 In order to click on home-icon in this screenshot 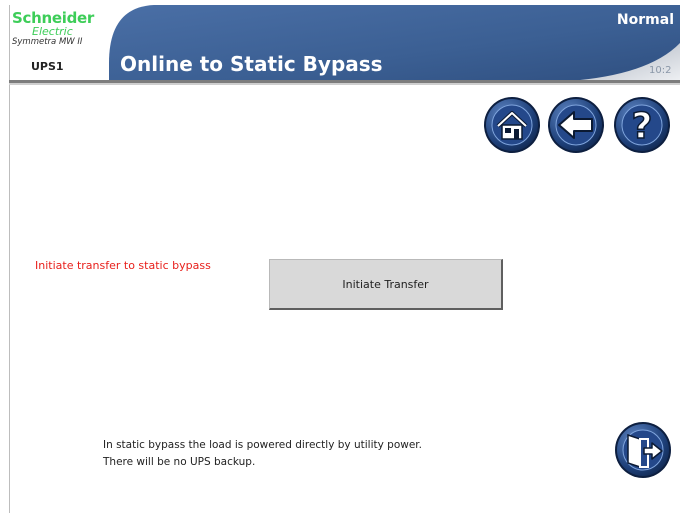, I will do `click(512, 125)`.